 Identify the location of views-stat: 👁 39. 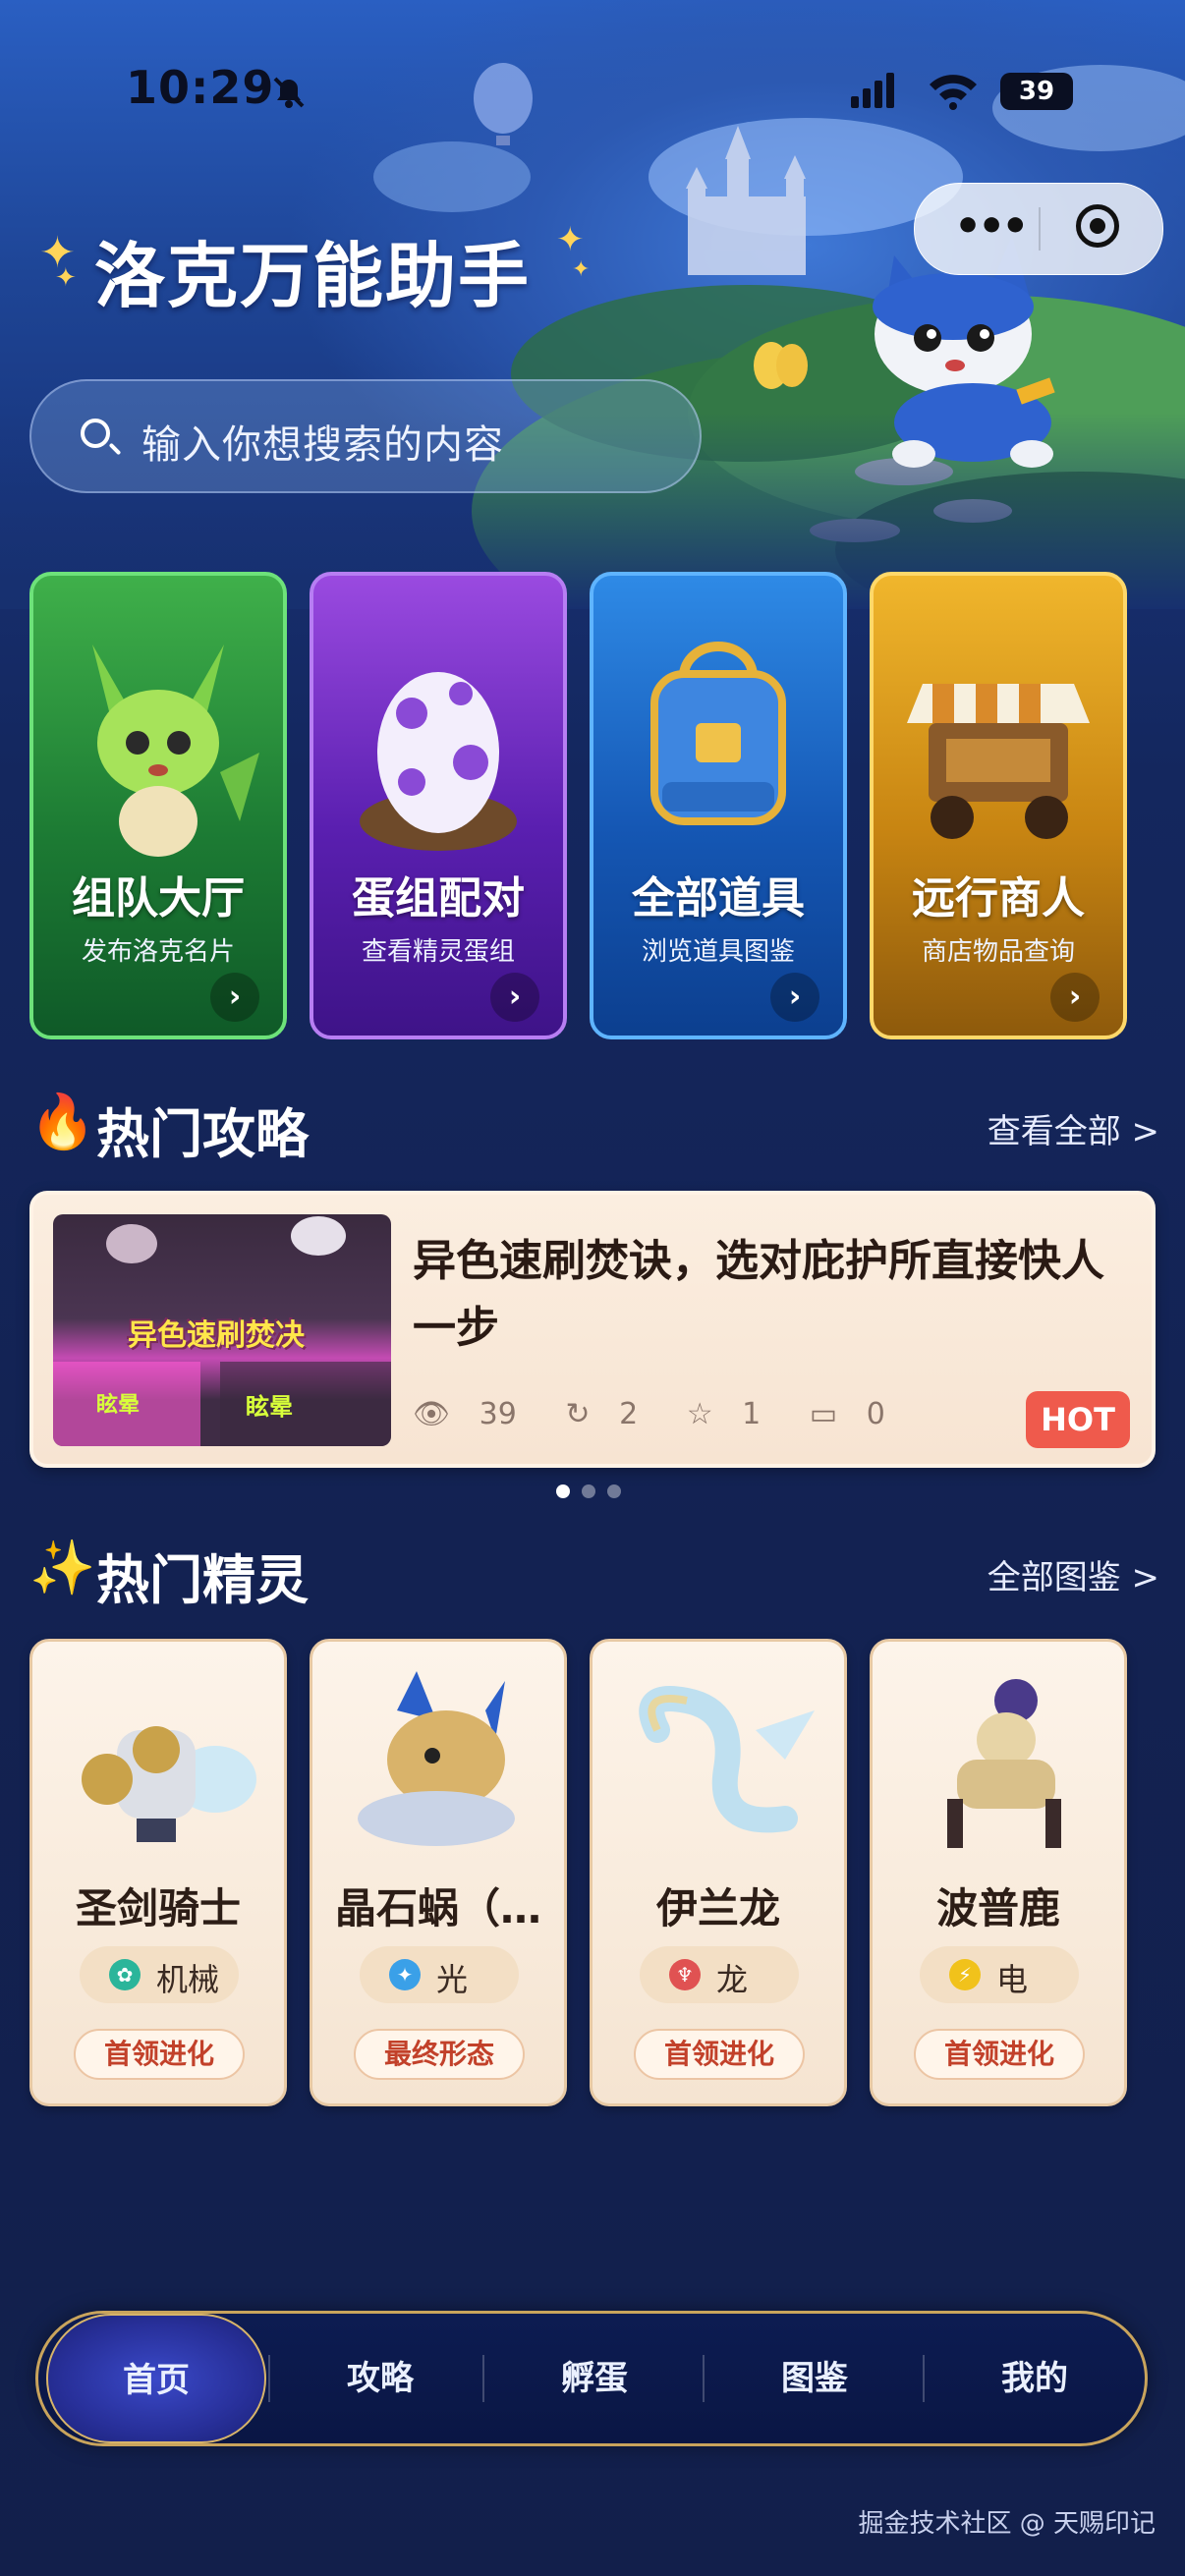
(475, 1414).